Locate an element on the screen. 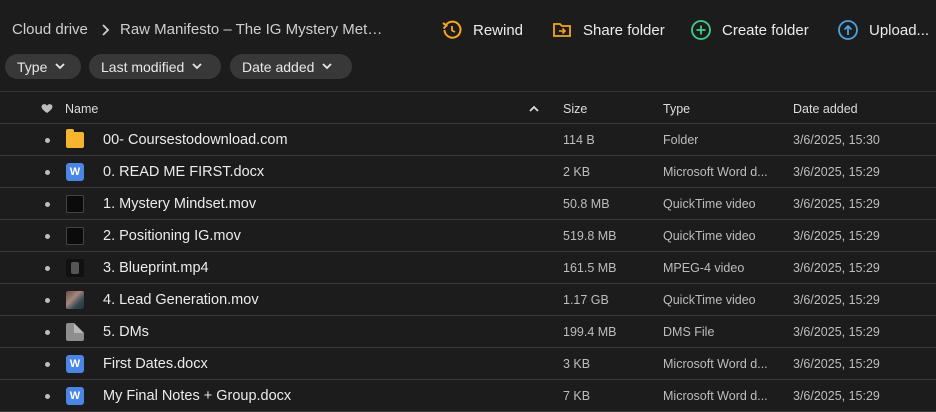  create-folder-label: Create folder is located at coordinates (765, 30).